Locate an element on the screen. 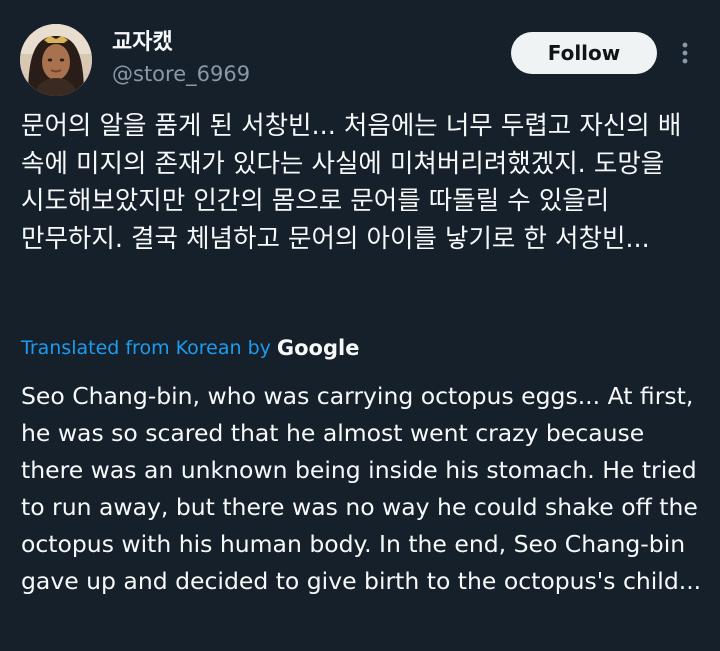 The width and height of the screenshot is (720, 651). translation-attribution: Translated from Korean by Google is located at coordinates (190, 348).